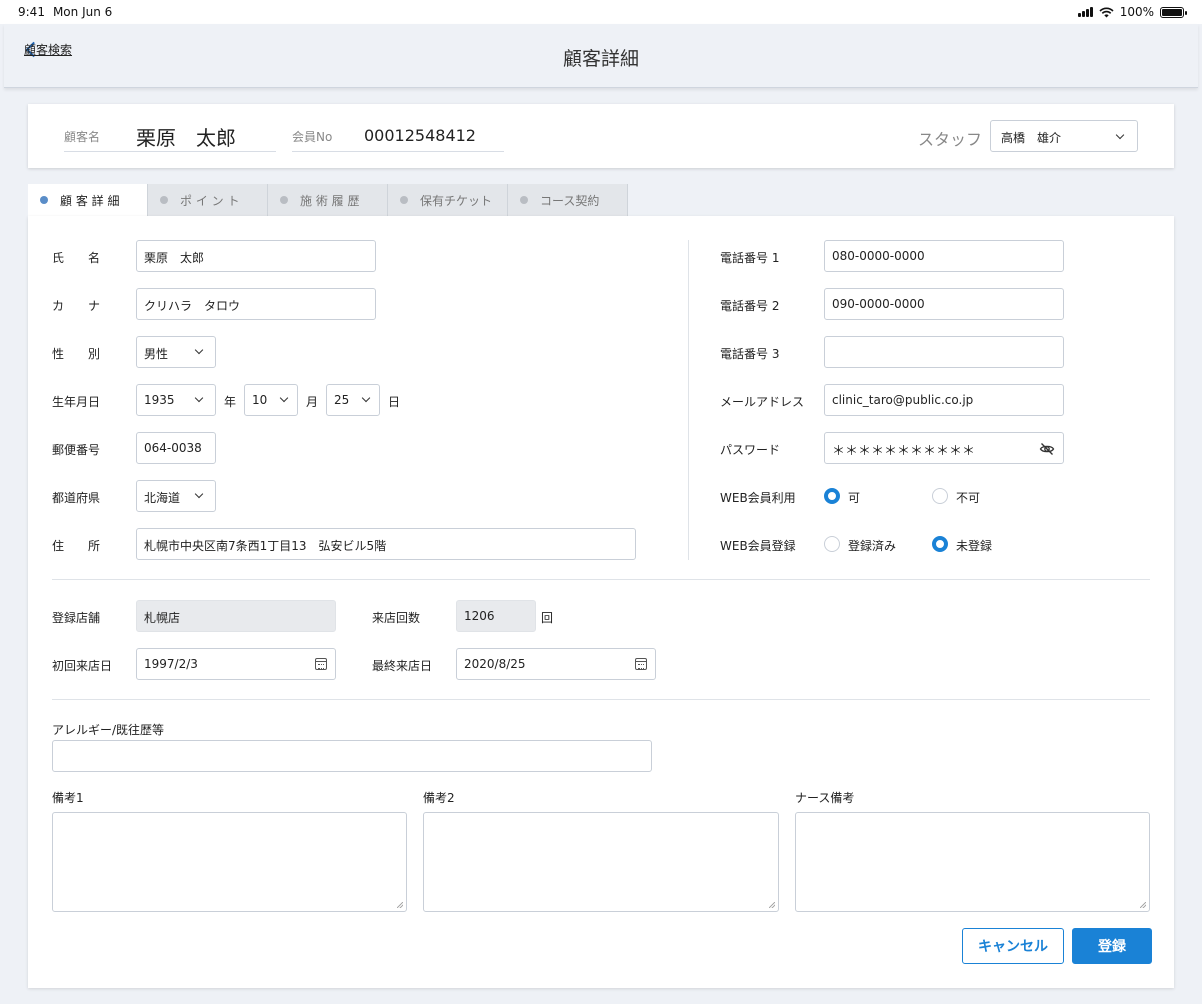 This screenshot has width=1202, height=1004. I want to click on gender-select-value: 男性, so click(156, 354).